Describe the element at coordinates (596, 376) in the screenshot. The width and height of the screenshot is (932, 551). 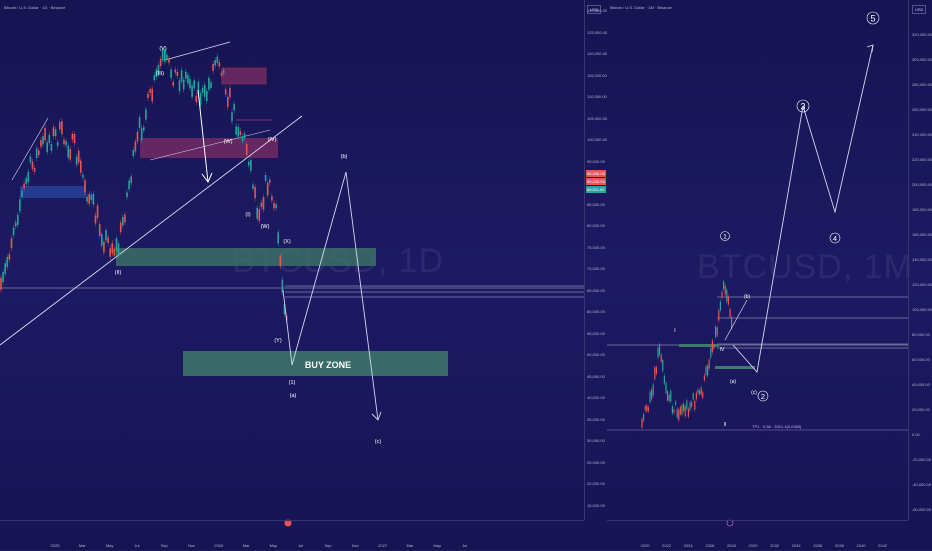
I see `price-tick: 45,000.00` at that location.